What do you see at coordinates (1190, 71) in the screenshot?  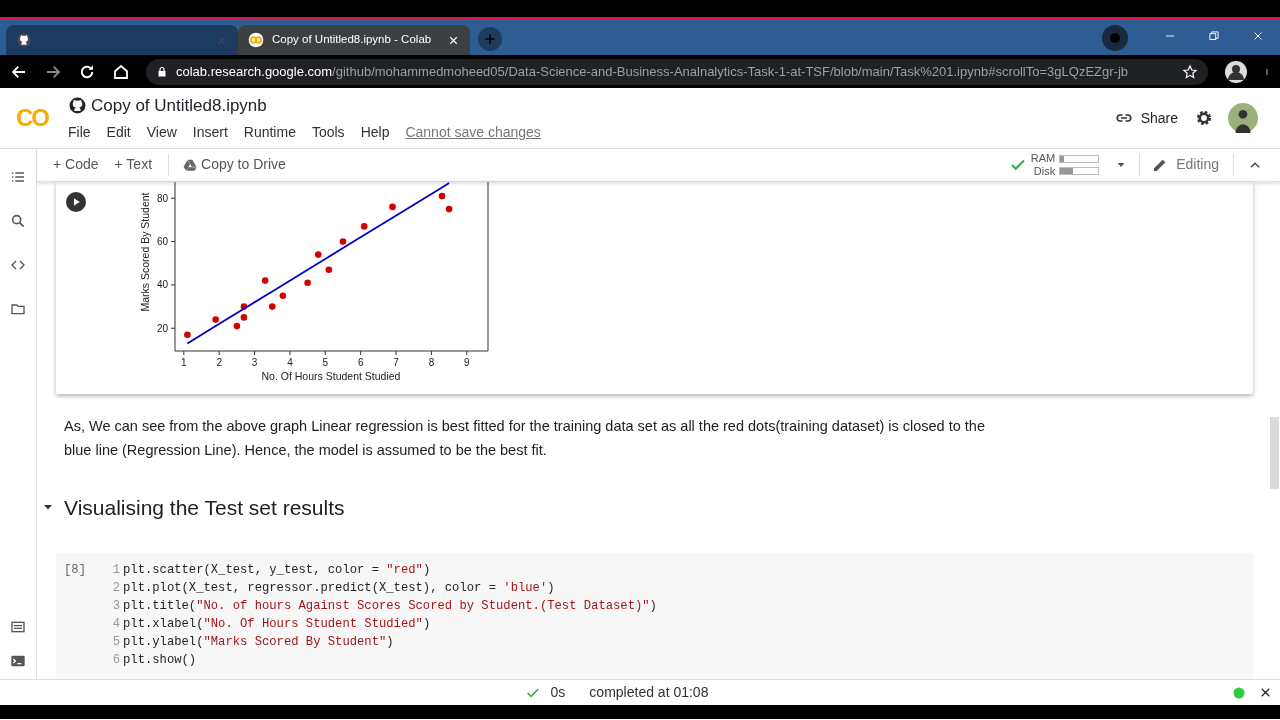 I see `star-icon` at bounding box center [1190, 71].